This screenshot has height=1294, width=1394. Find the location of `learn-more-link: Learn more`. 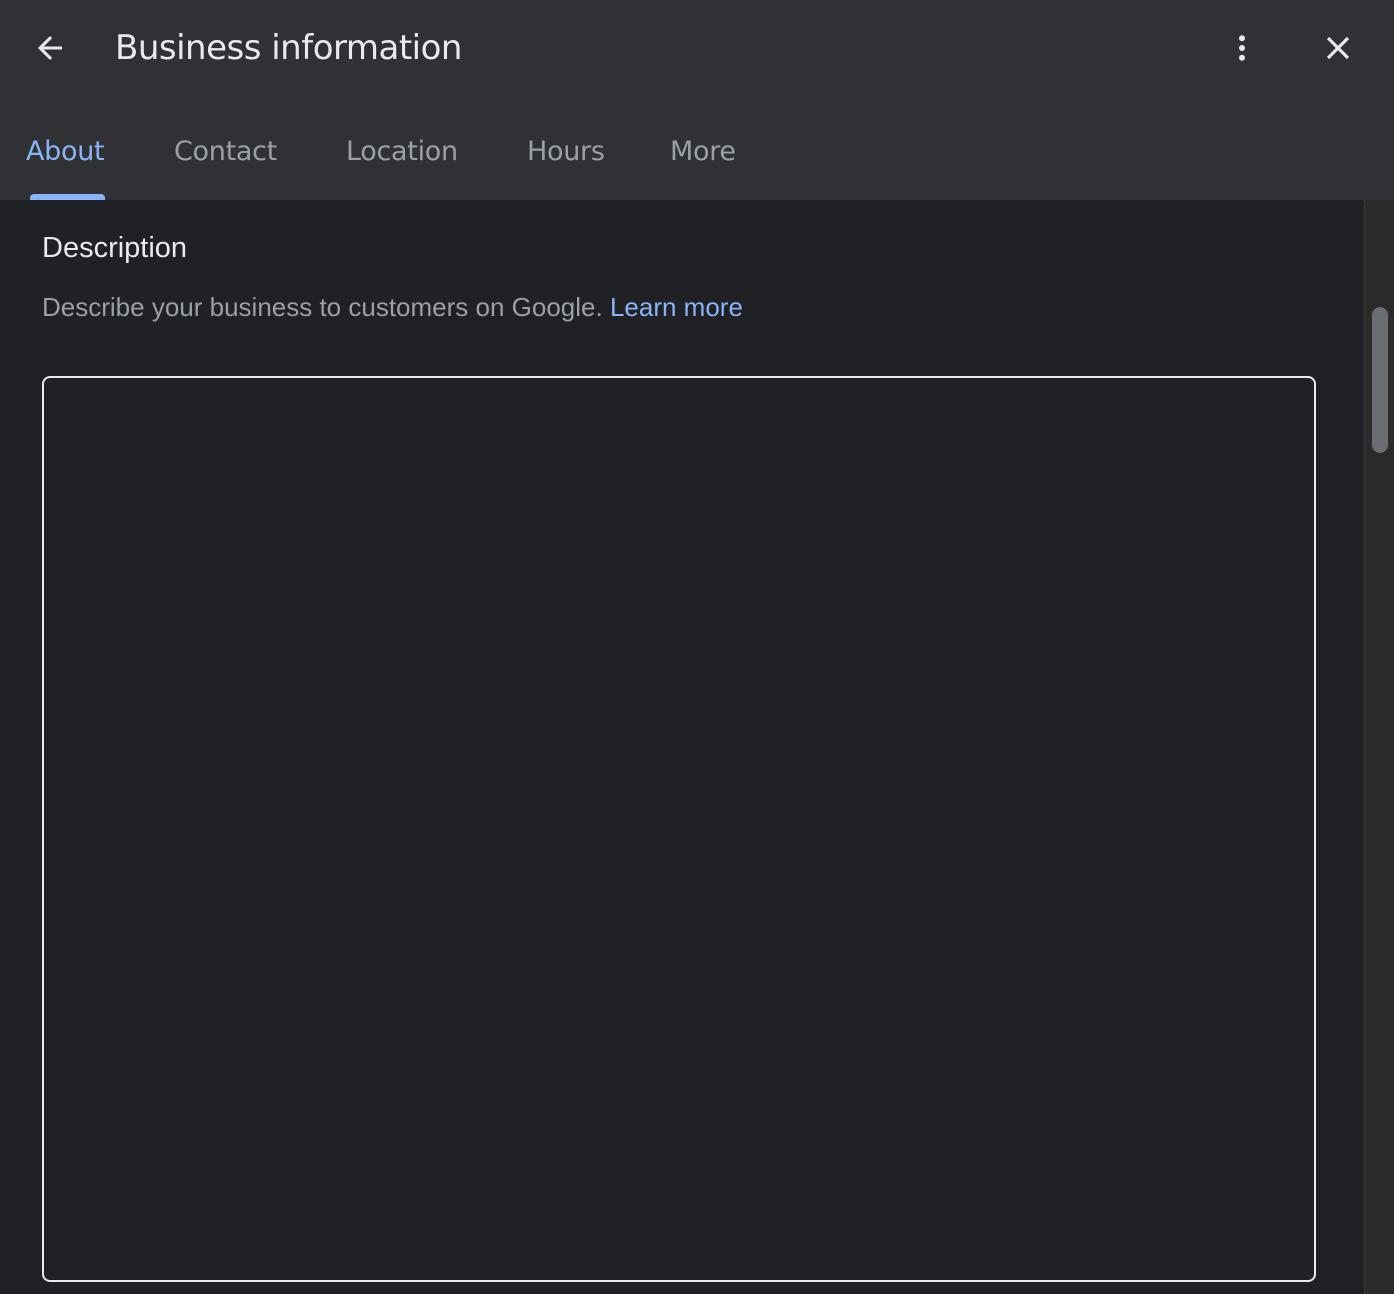

learn-more-link: Learn more is located at coordinates (676, 307).